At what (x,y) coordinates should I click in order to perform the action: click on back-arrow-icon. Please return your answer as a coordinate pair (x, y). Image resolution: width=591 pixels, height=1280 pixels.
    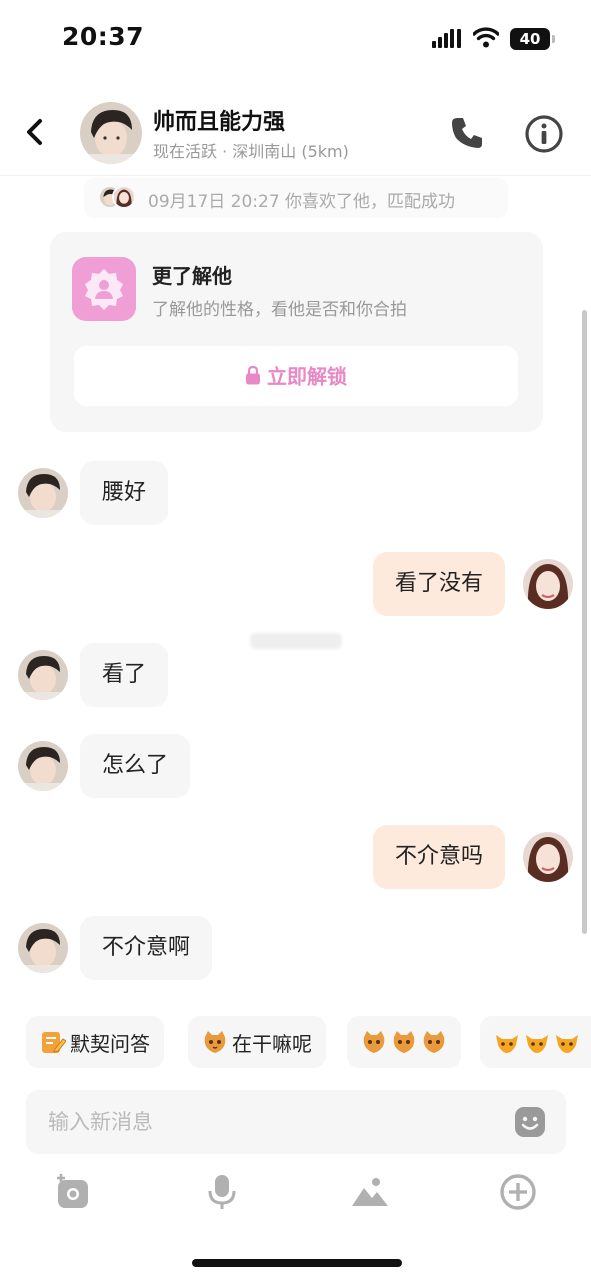
    Looking at the image, I should click on (35, 132).